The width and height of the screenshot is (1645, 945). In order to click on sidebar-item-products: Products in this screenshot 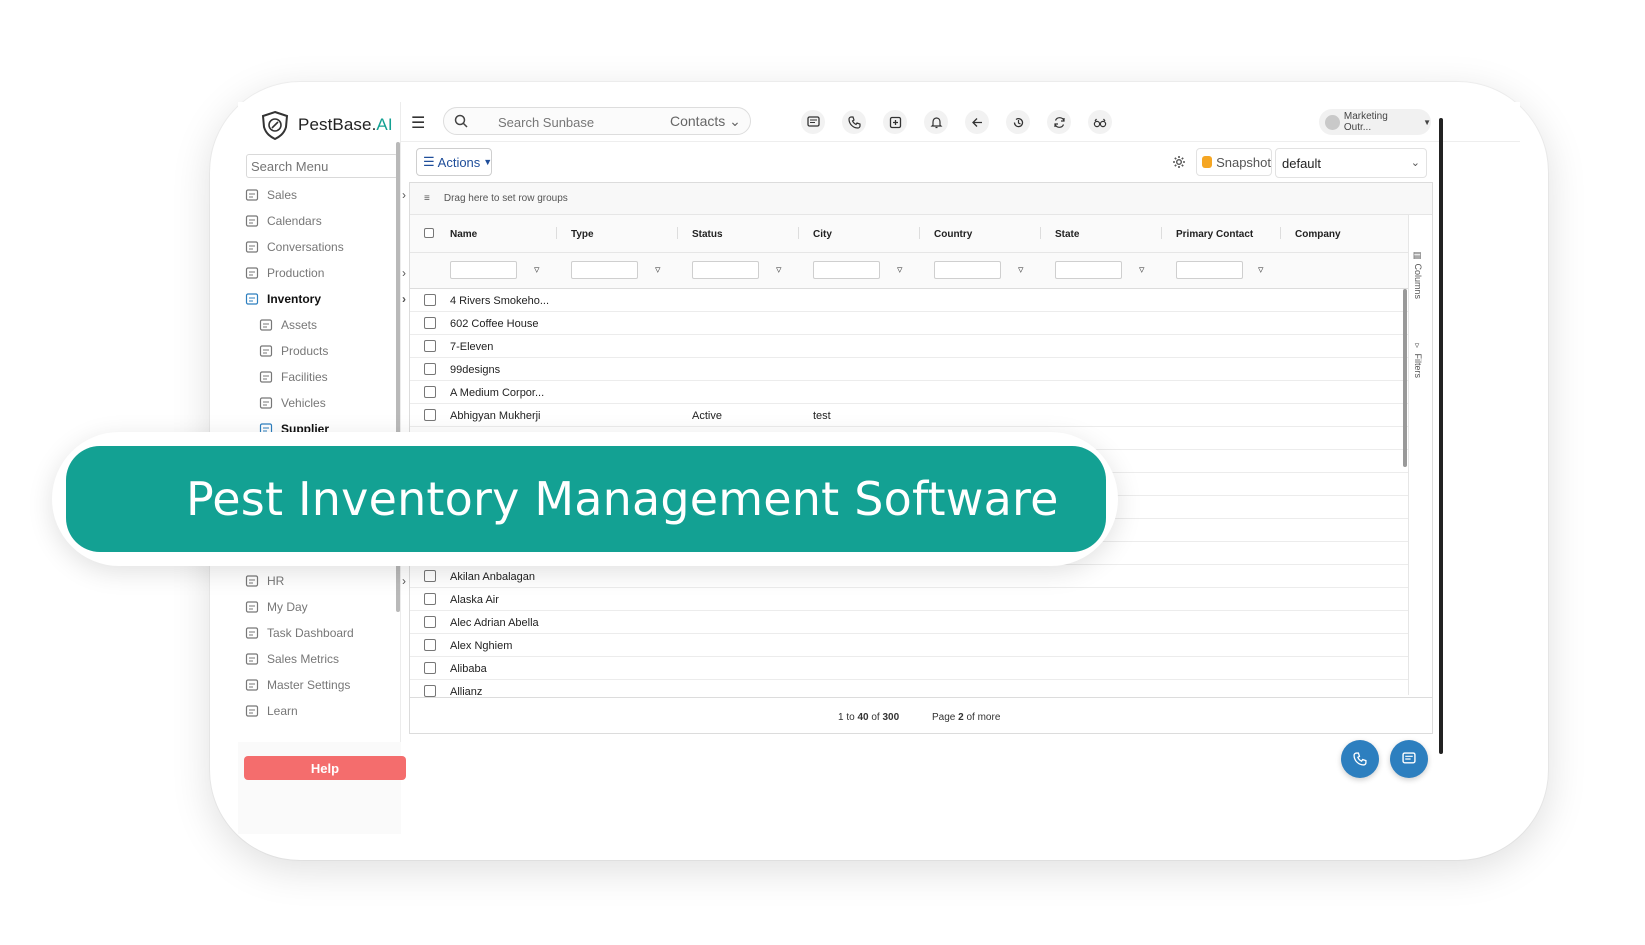, I will do `click(326, 351)`.